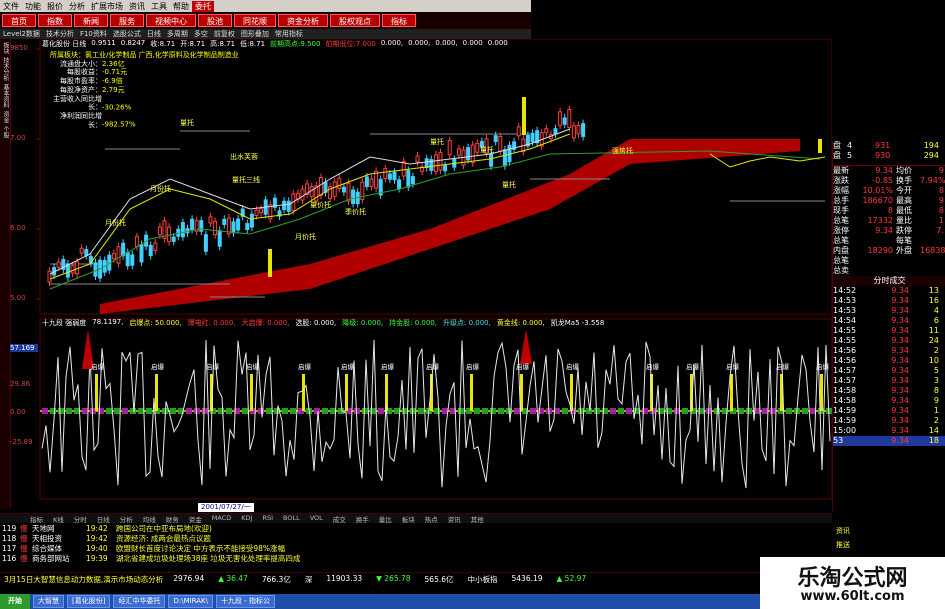 This screenshot has height=609, width=945. I want to click on tick-price: 9.34, so click(900, 330).